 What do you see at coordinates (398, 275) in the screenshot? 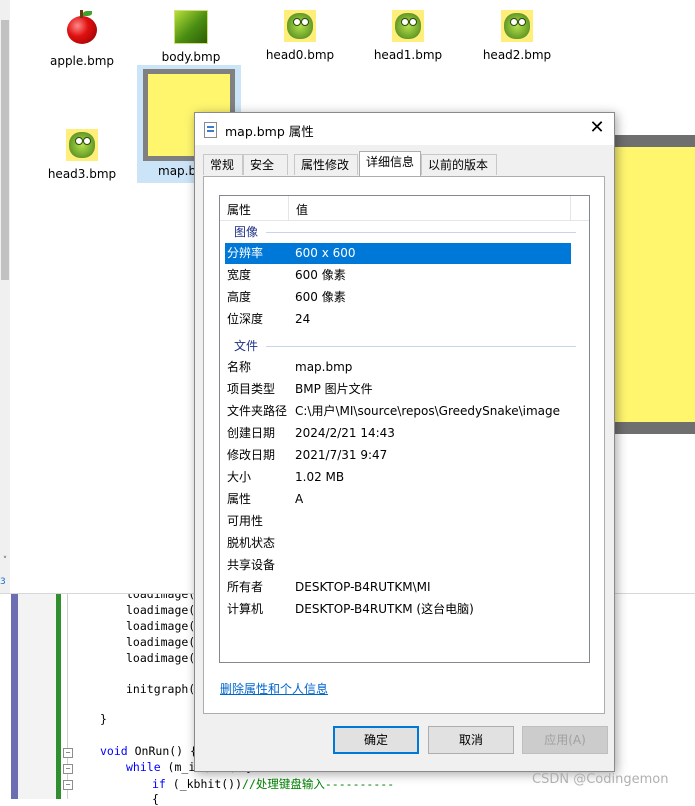
I see `property-row-width: 宽度 600 像素` at bounding box center [398, 275].